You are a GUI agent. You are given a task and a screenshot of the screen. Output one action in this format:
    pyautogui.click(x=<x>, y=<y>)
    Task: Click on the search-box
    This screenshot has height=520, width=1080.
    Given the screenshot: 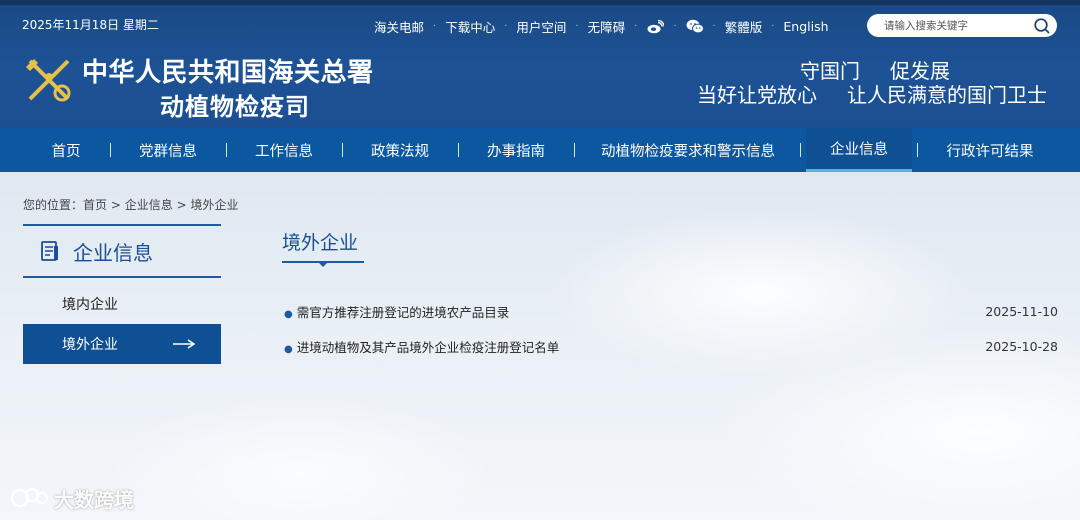 What is the action you would take?
    pyautogui.click(x=962, y=25)
    